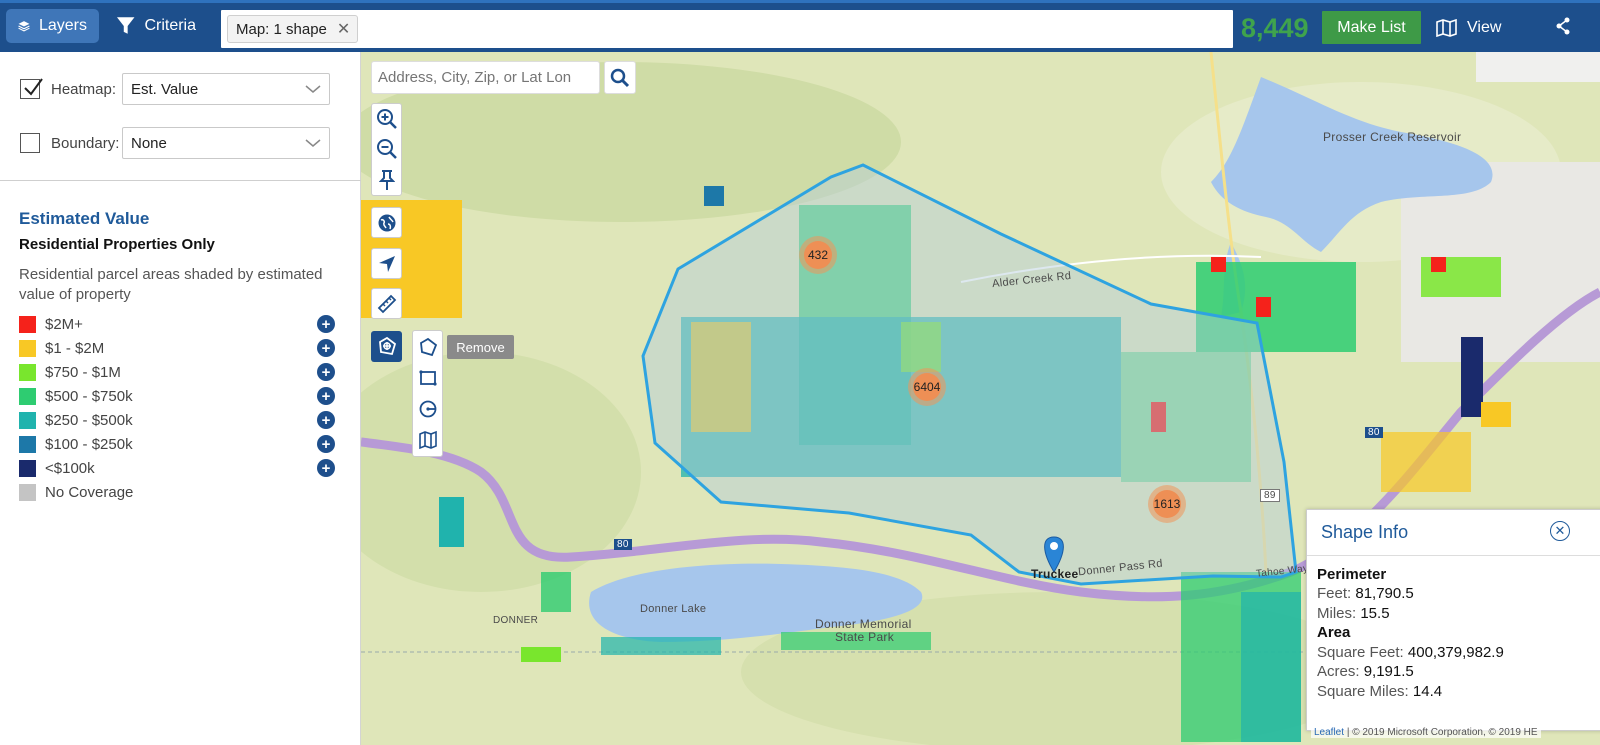  What do you see at coordinates (89, 396) in the screenshot?
I see `legend-item-label: $500 - $750k` at bounding box center [89, 396].